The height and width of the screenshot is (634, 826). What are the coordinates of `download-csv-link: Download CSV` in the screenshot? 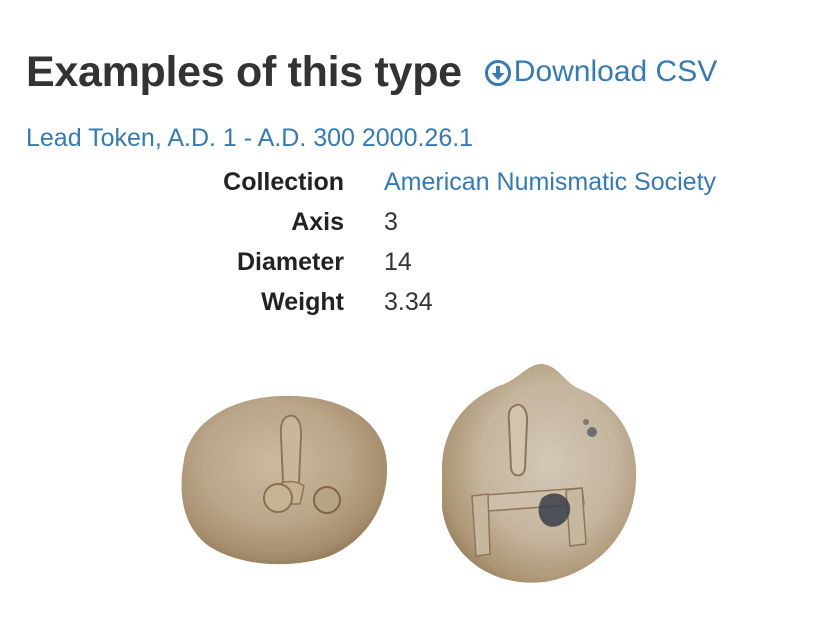 It's located at (600, 72).